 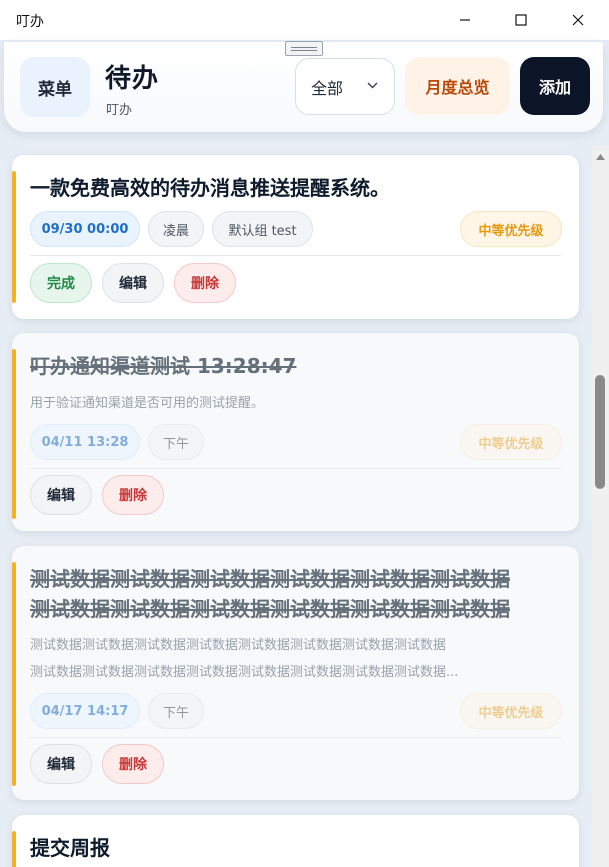 I want to click on todo-date: 04/17 14:17, so click(x=85, y=711).